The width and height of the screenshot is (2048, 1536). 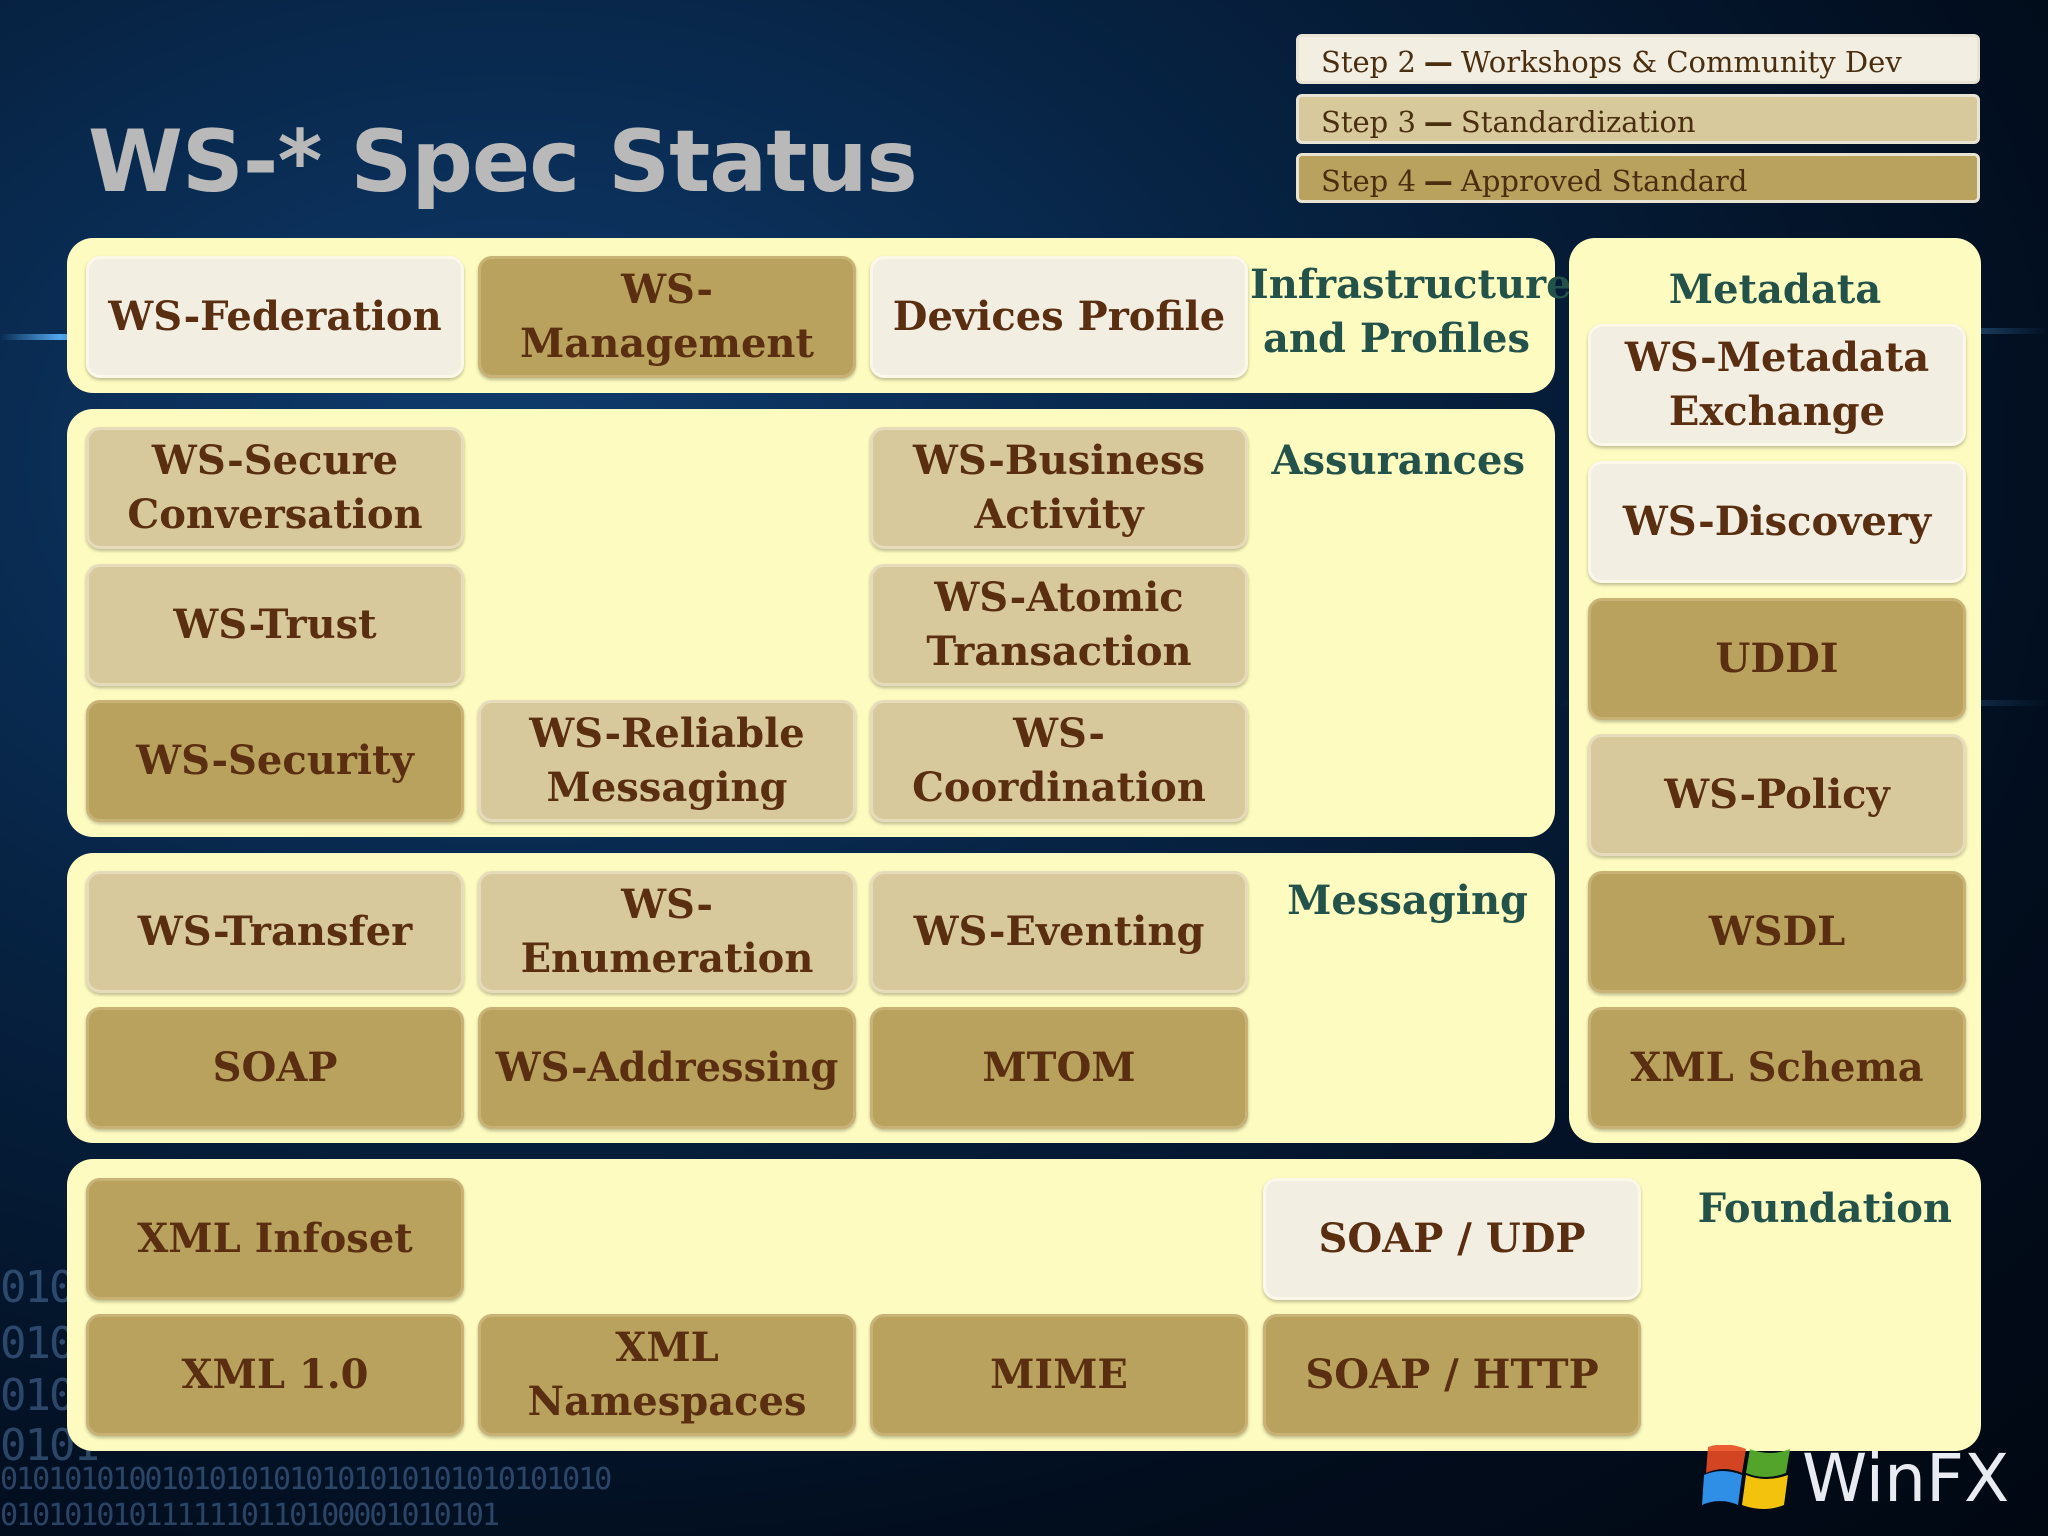 I want to click on legend-step-desc: Approved Standard, so click(x=1604, y=181).